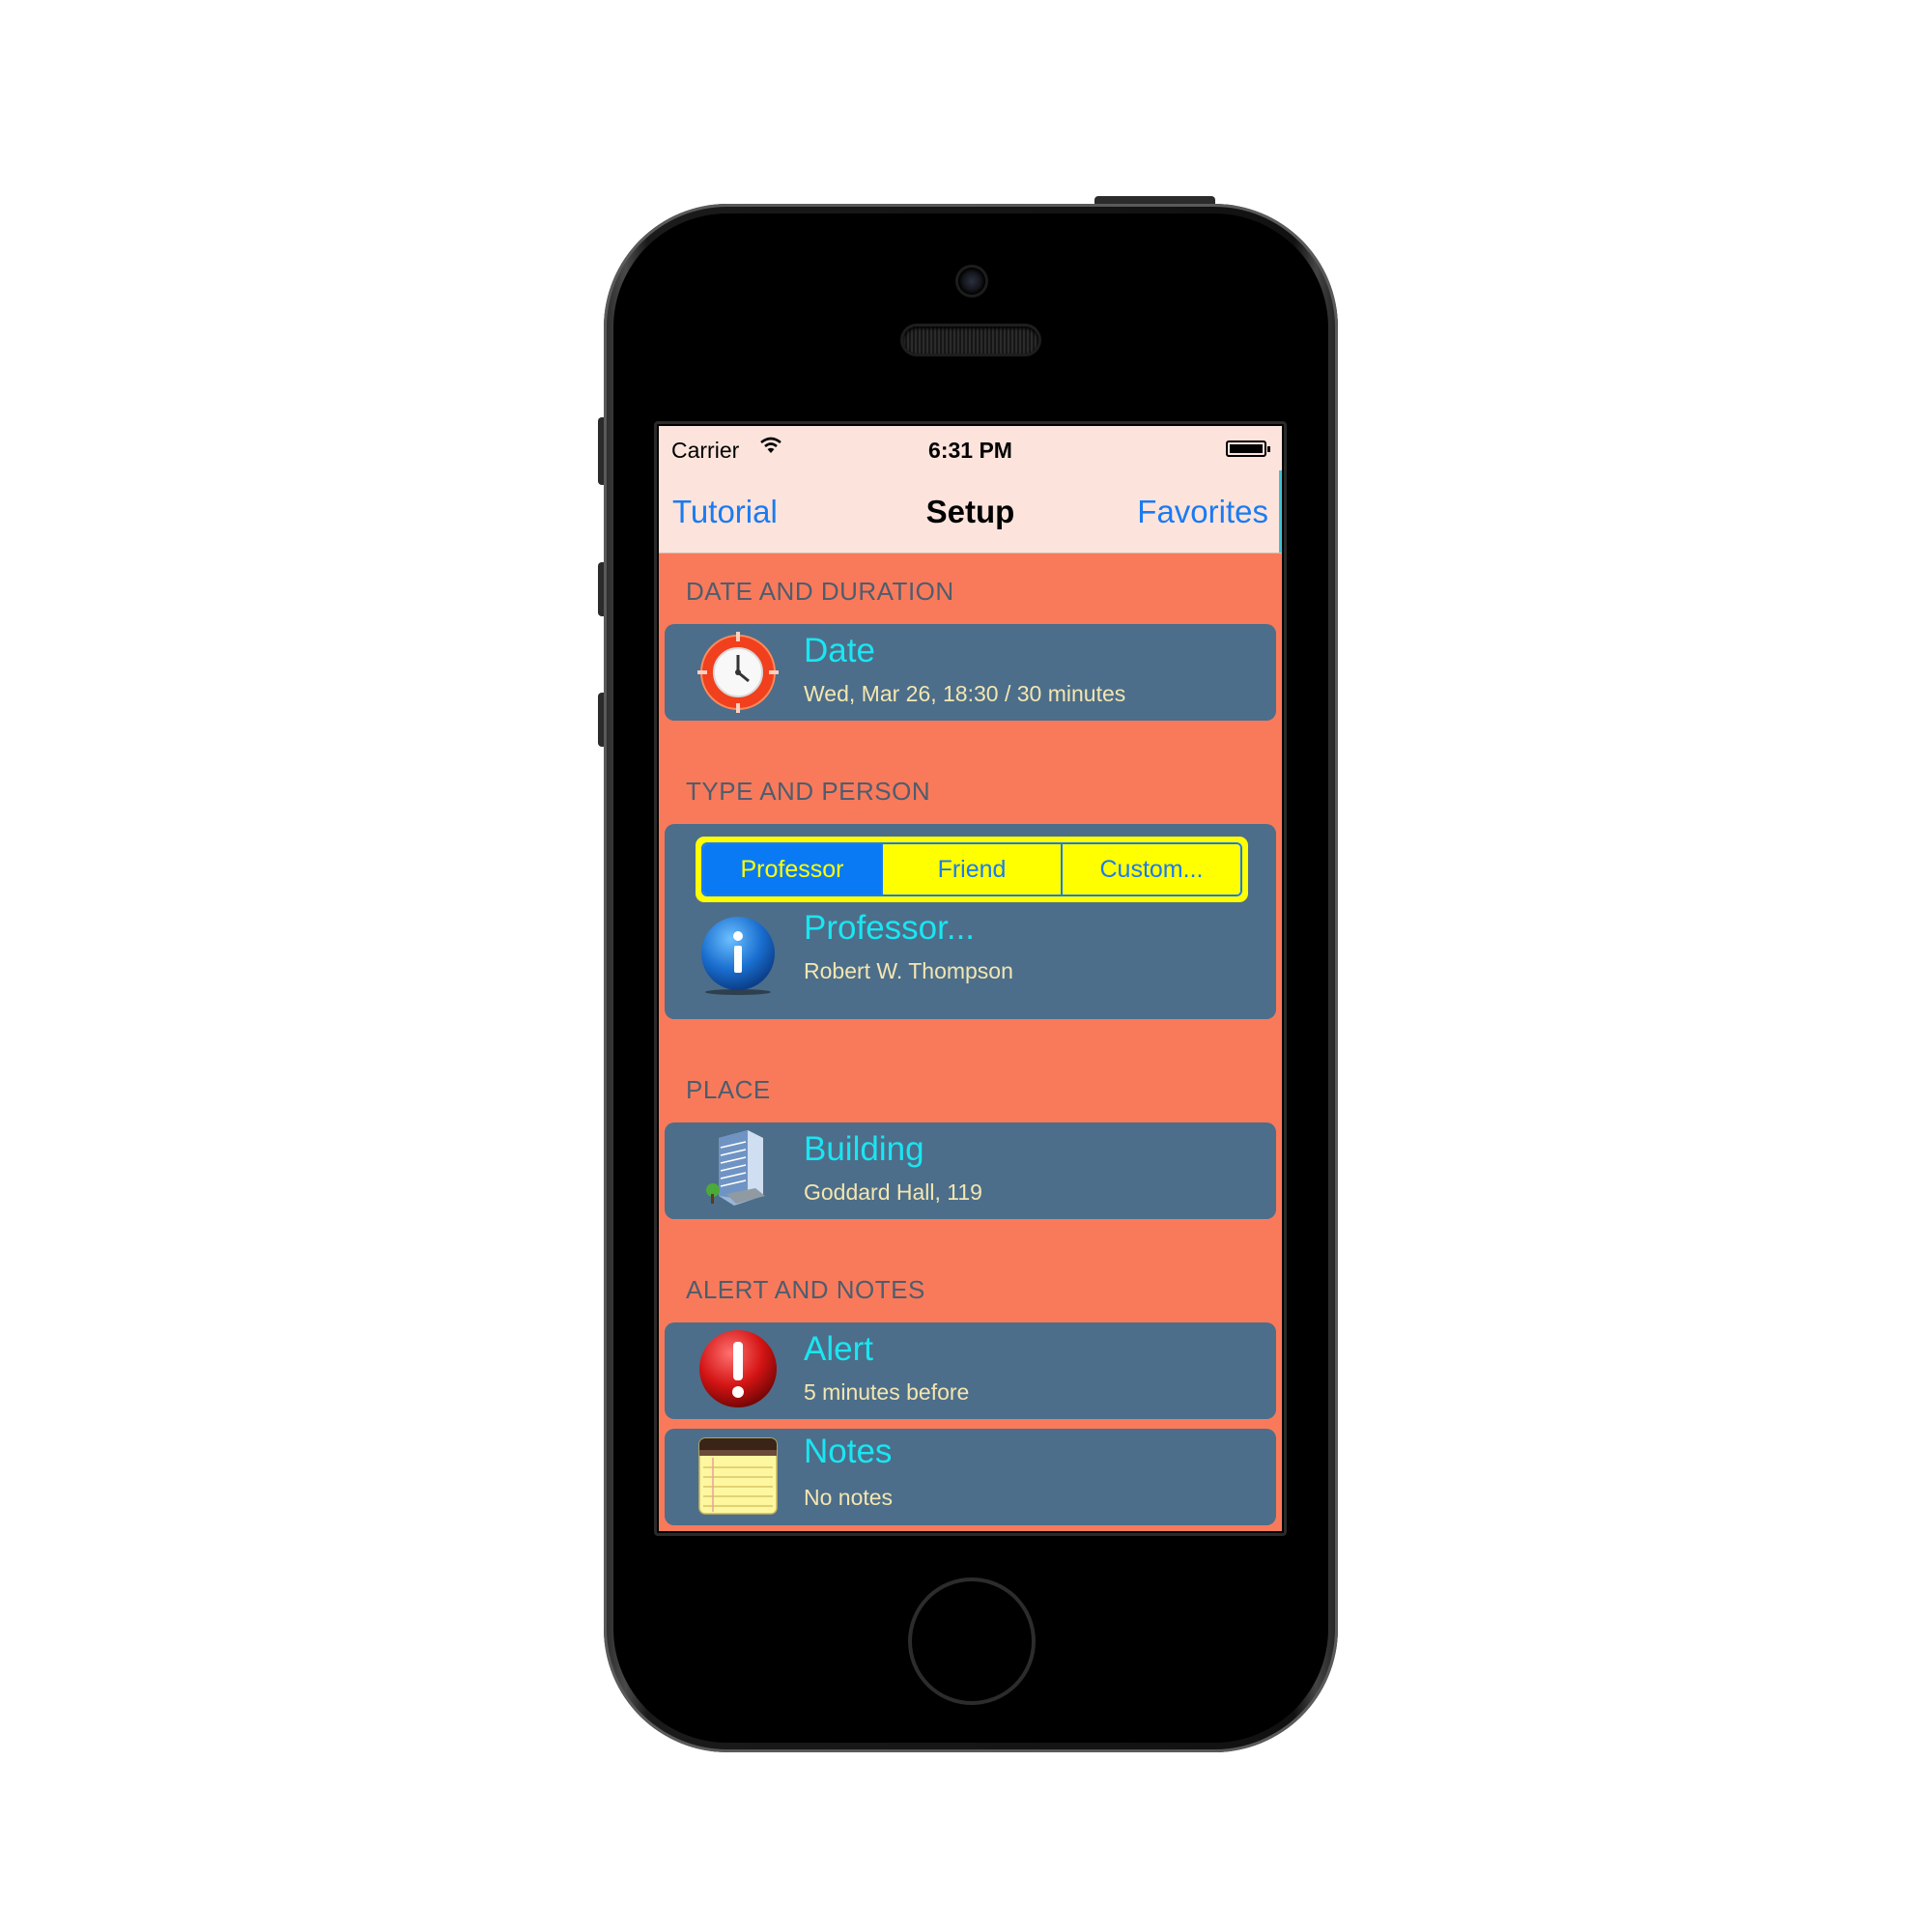 The height and width of the screenshot is (1932, 1932). I want to click on notes-cell: Notes No notes, so click(970, 1477).